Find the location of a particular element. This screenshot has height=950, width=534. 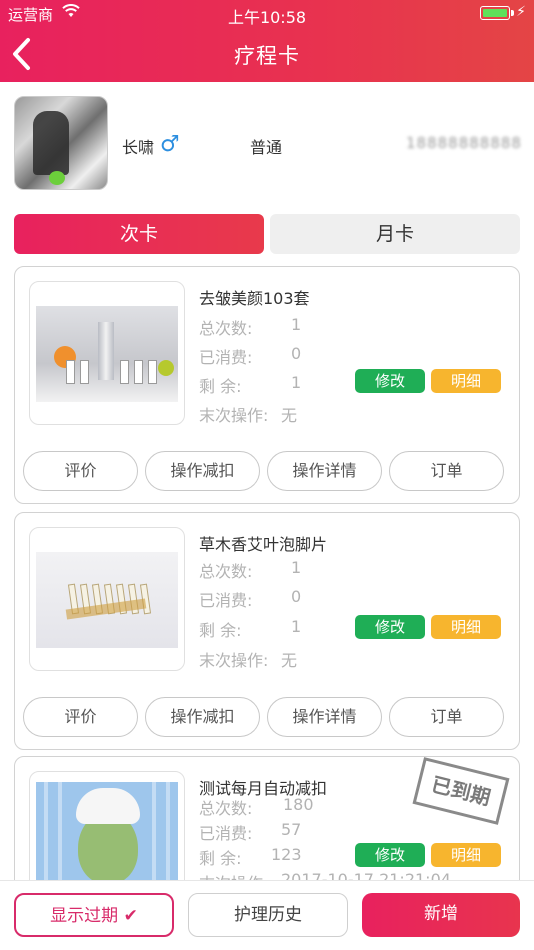

tab-count-card: 次卡 is located at coordinates (139, 234).